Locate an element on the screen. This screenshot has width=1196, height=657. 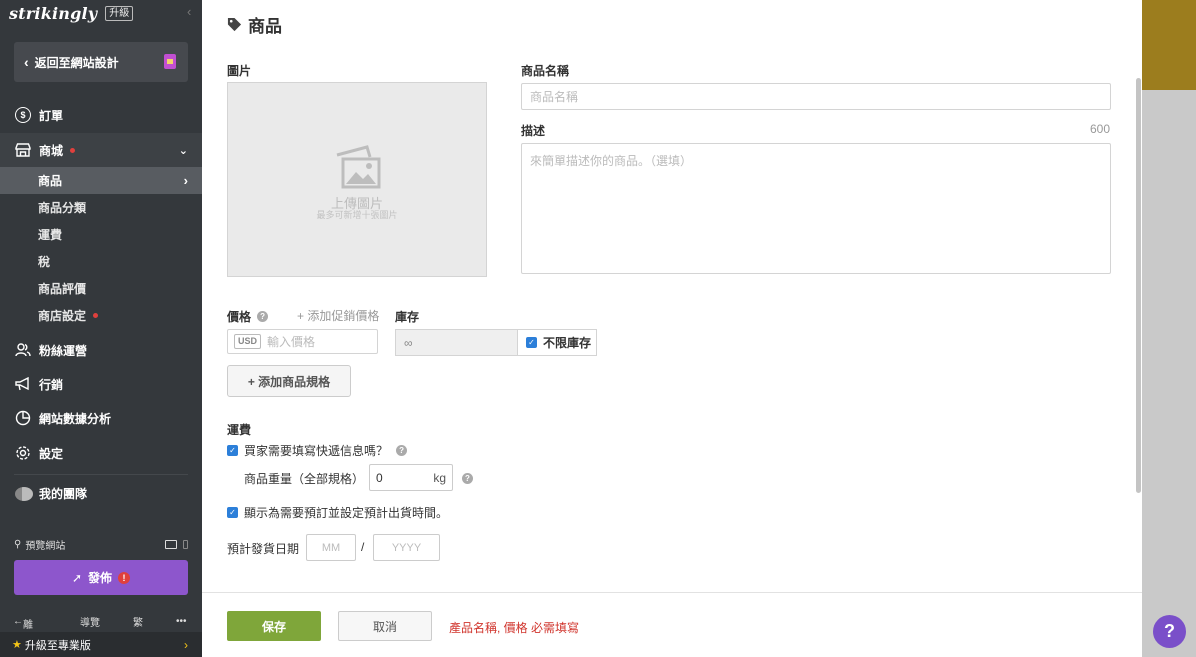
save-button: 保存 is located at coordinates (274, 626).